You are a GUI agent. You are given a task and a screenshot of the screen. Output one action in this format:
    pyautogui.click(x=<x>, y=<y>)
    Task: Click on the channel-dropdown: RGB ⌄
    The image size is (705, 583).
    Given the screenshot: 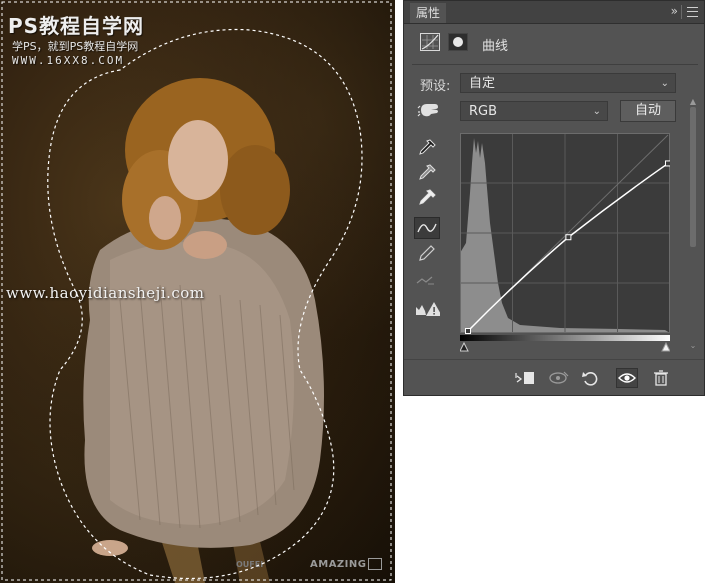 What is the action you would take?
    pyautogui.click(x=534, y=111)
    